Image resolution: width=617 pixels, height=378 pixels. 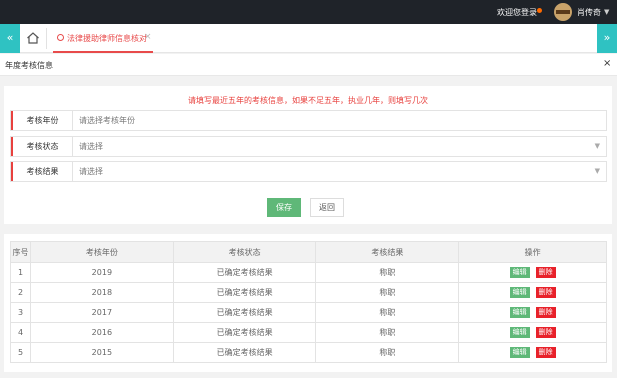 I want to click on row-year: 2015, so click(x=101, y=352).